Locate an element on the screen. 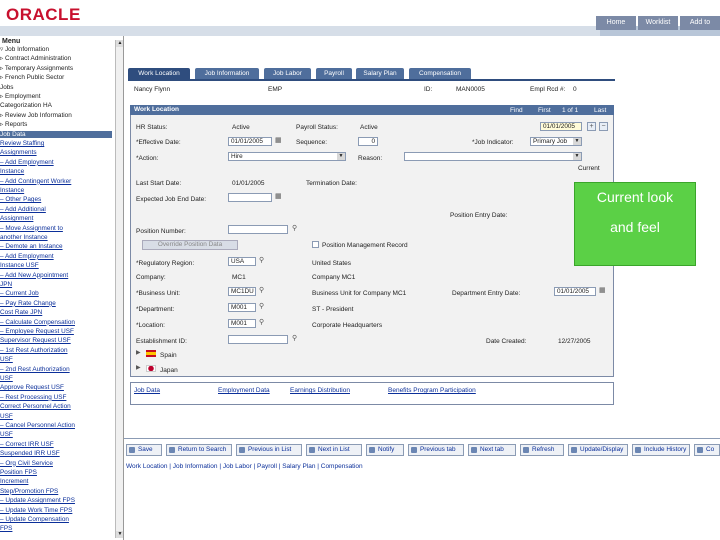  tab-compensation: Compensation is located at coordinates (440, 73).